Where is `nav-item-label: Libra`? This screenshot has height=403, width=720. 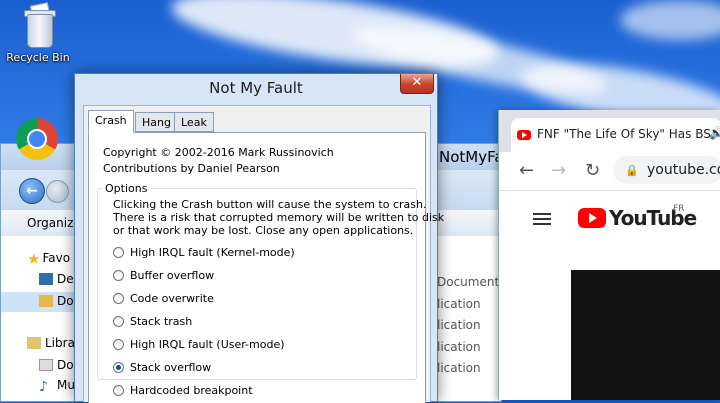
nav-item-label: Libra is located at coordinates (60, 343).